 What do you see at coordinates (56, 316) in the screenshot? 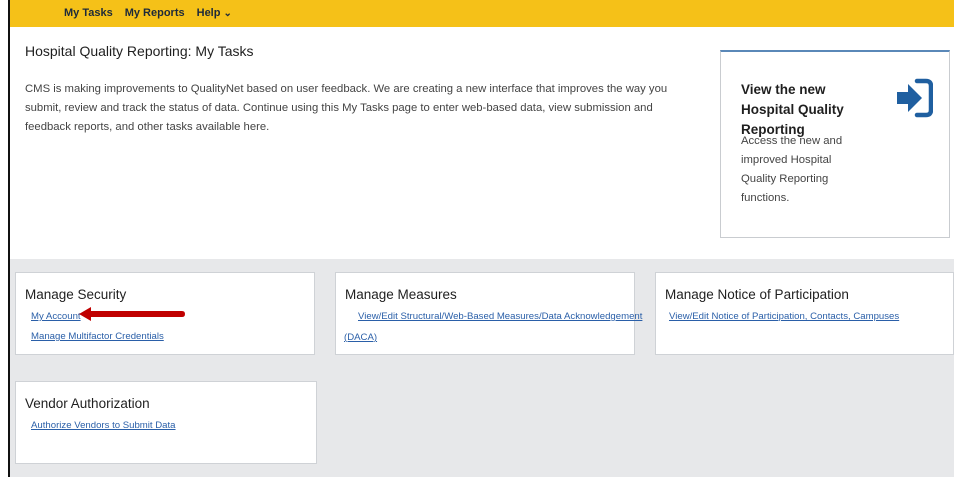
I see `my-account-link: My Account` at bounding box center [56, 316].